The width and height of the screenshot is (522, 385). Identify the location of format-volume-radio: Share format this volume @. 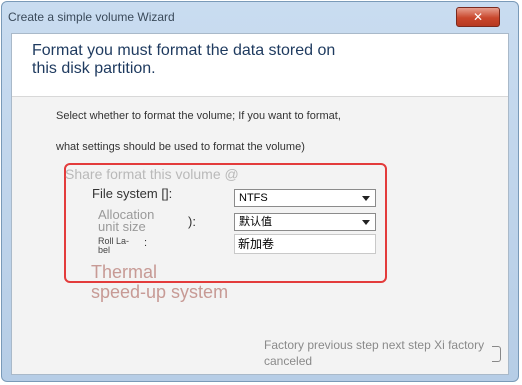
(152, 174).